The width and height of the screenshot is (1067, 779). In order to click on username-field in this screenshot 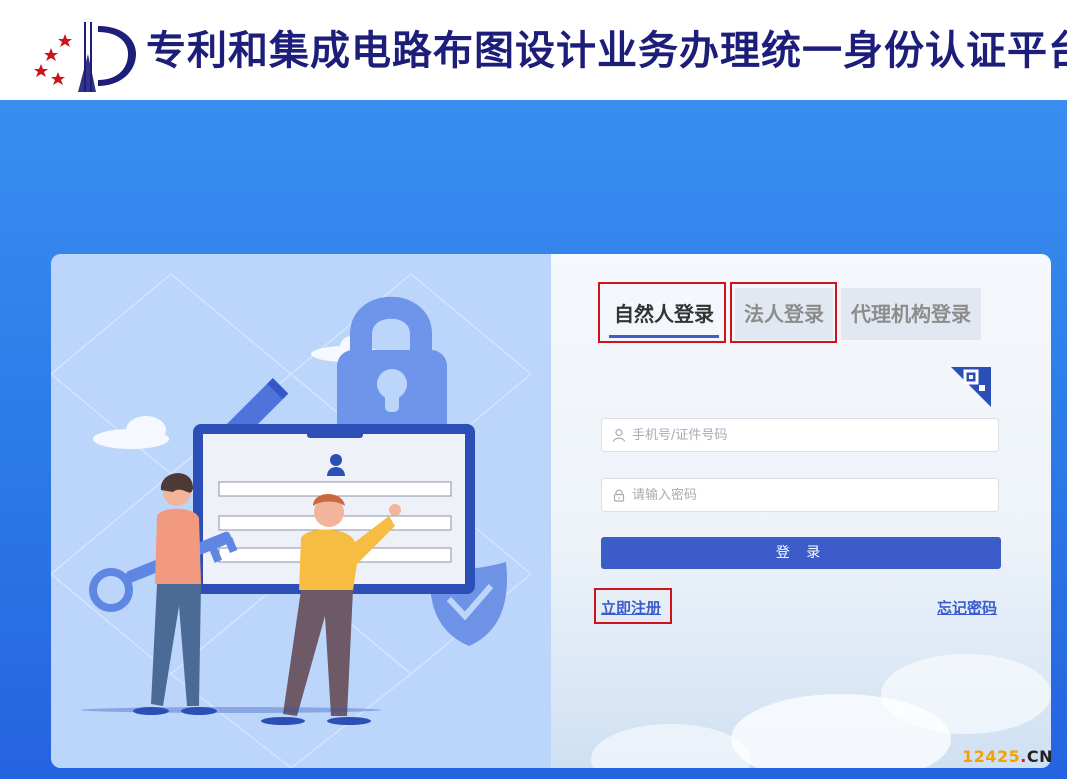, I will do `click(800, 435)`.